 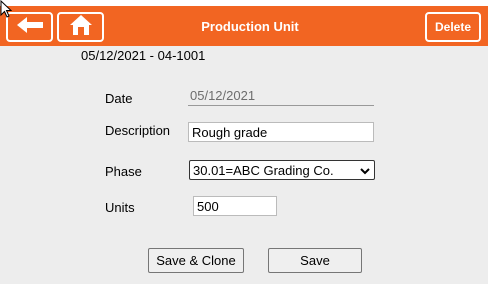 I want to click on header-bar: Production Unit Delete, so click(x=244, y=26).